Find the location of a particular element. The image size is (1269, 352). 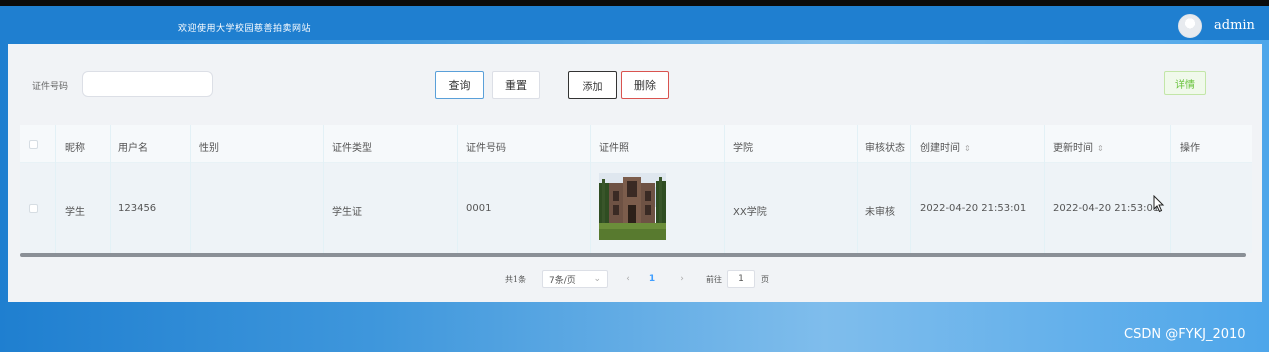

cell-id-type: 学生证 is located at coordinates (347, 212).